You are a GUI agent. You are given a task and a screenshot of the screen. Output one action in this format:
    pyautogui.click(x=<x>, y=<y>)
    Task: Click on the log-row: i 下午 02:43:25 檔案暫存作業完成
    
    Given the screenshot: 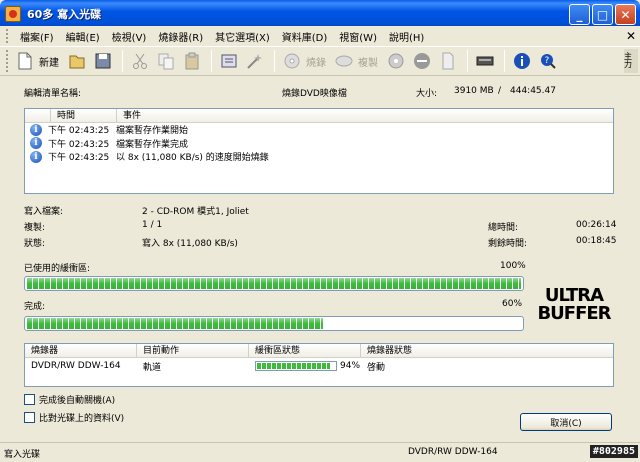 What is the action you would take?
    pyautogui.click(x=319, y=144)
    